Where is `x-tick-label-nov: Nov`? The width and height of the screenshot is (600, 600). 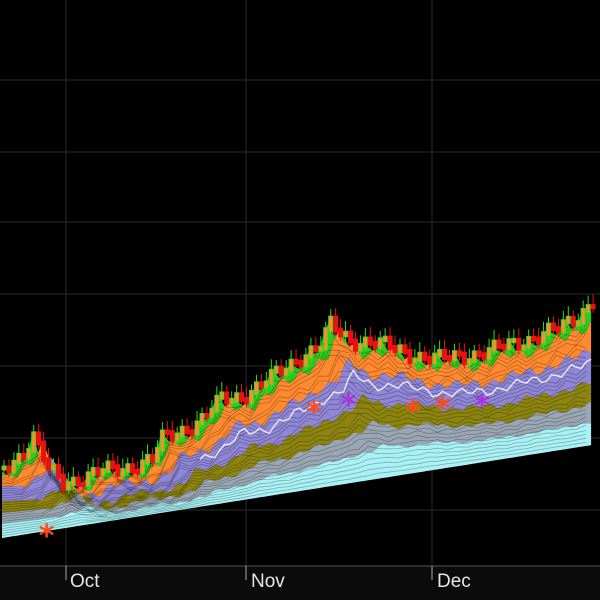 x-tick-label-nov: Nov is located at coordinates (268, 581).